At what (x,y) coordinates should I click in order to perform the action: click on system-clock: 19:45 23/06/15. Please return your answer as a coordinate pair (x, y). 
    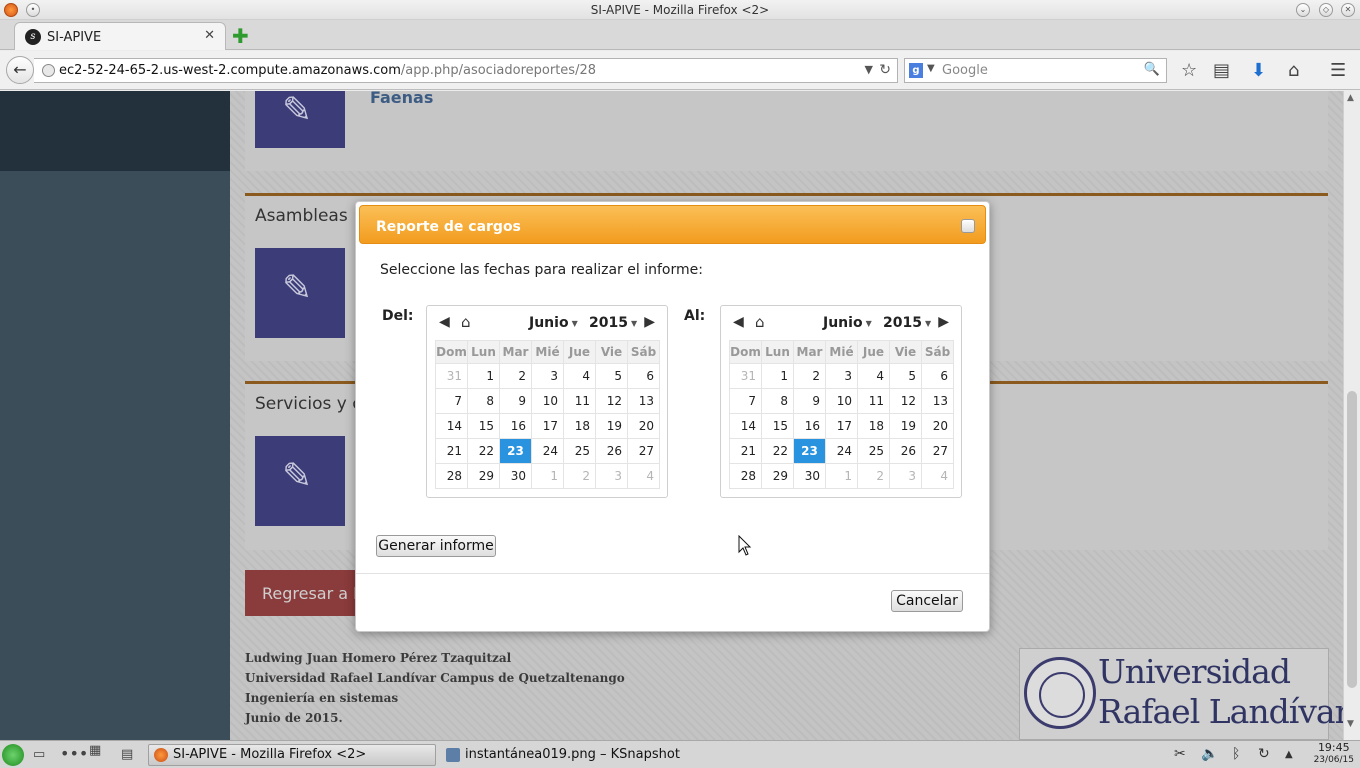
    Looking at the image, I should click on (1334, 754).